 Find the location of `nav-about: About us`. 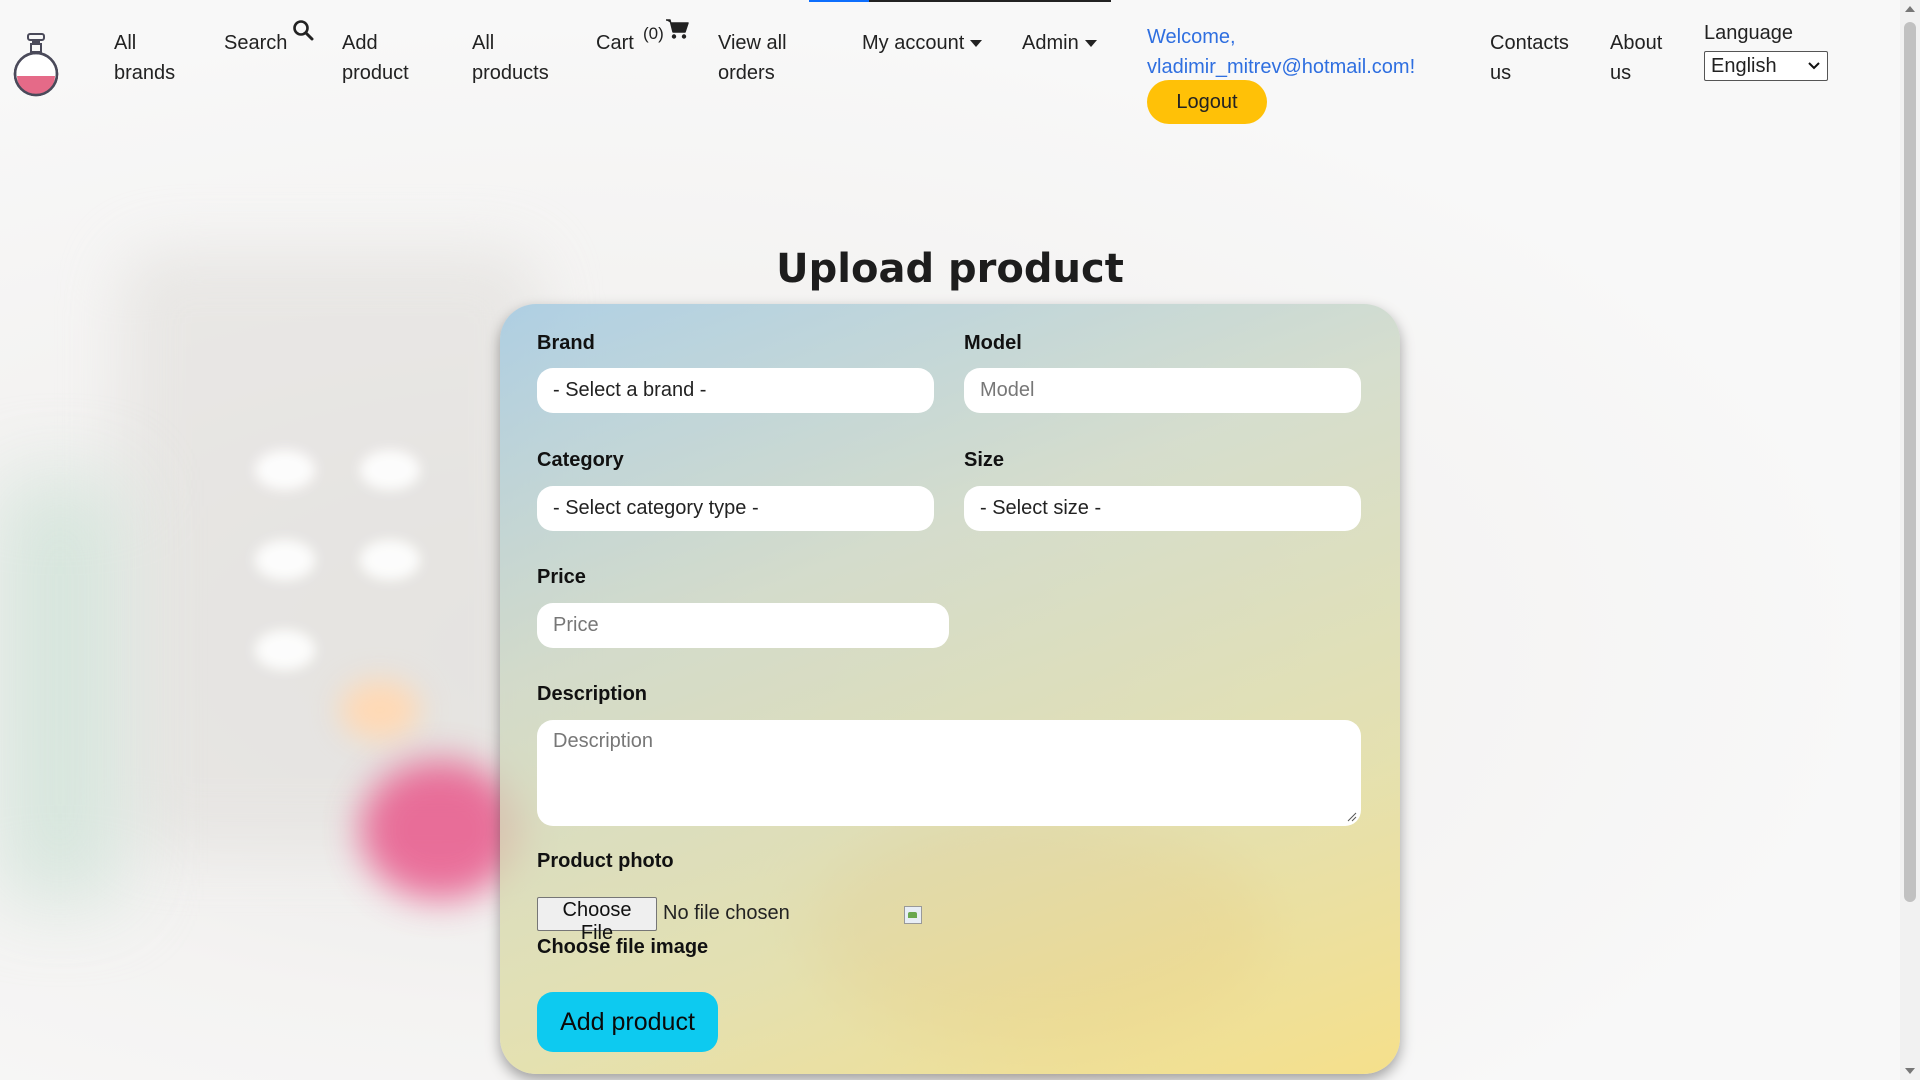

nav-about: About us is located at coordinates (1645, 58).